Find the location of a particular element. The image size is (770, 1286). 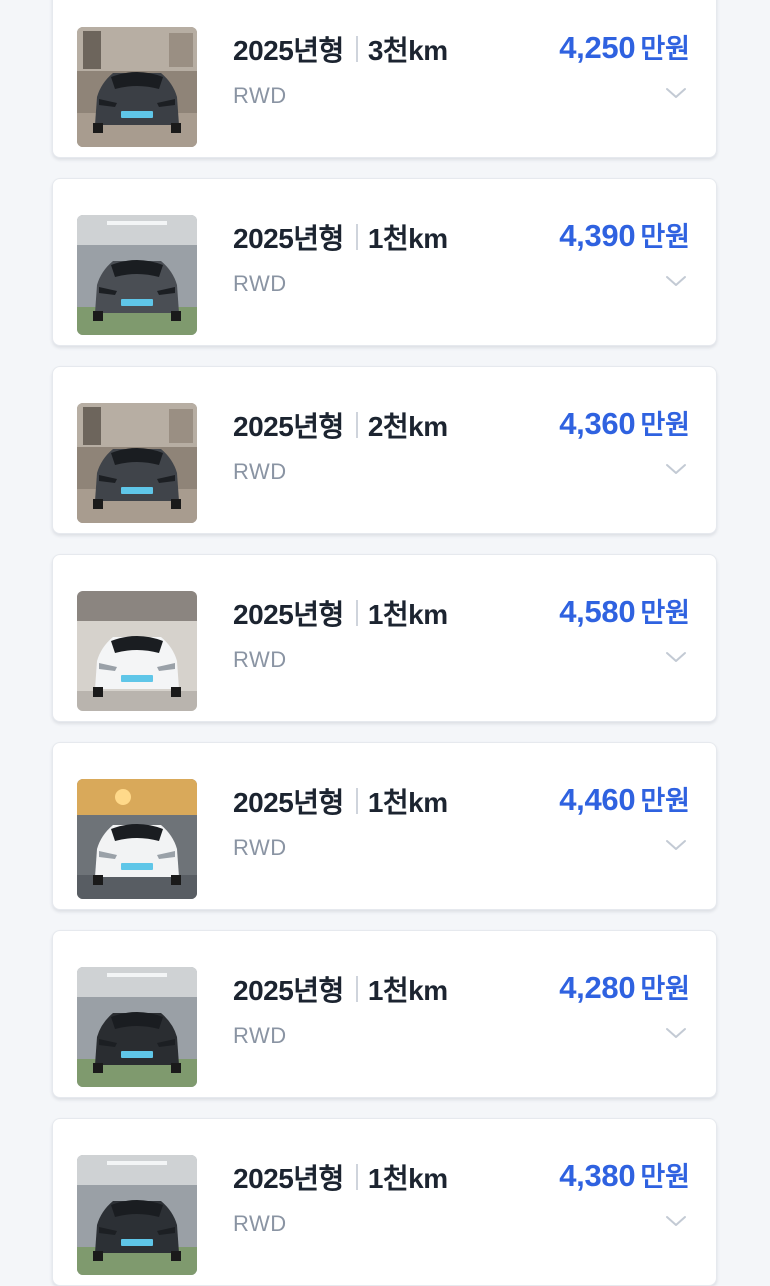

listing-card: 2025년형 1천km RWD 4,280 만원 is located at coordinates (384, 1014).